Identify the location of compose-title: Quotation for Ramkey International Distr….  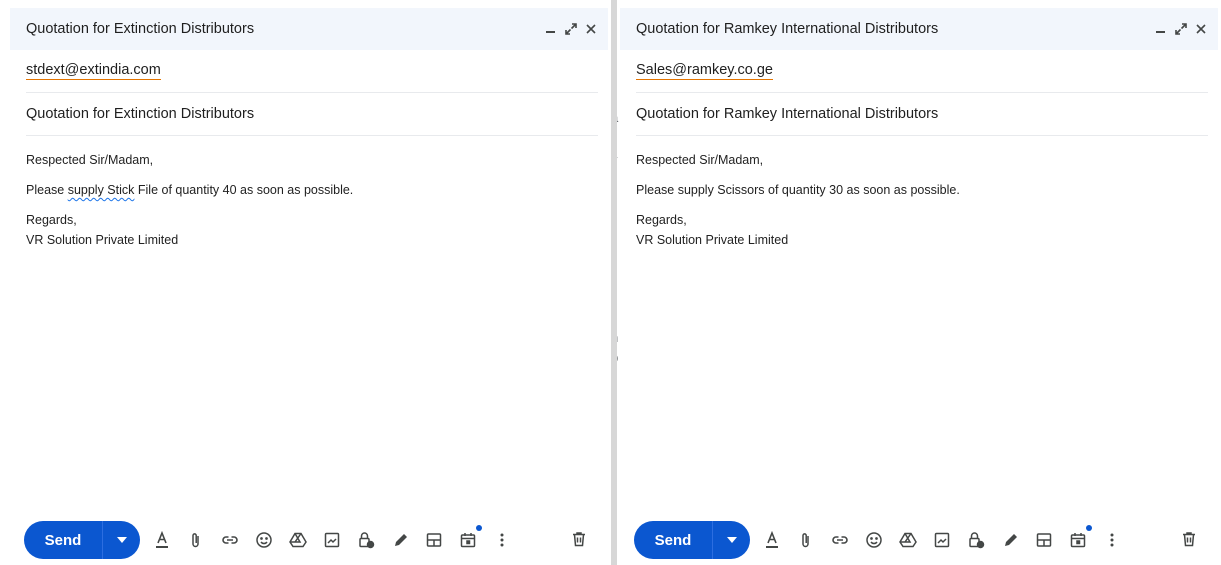
(787, 29).